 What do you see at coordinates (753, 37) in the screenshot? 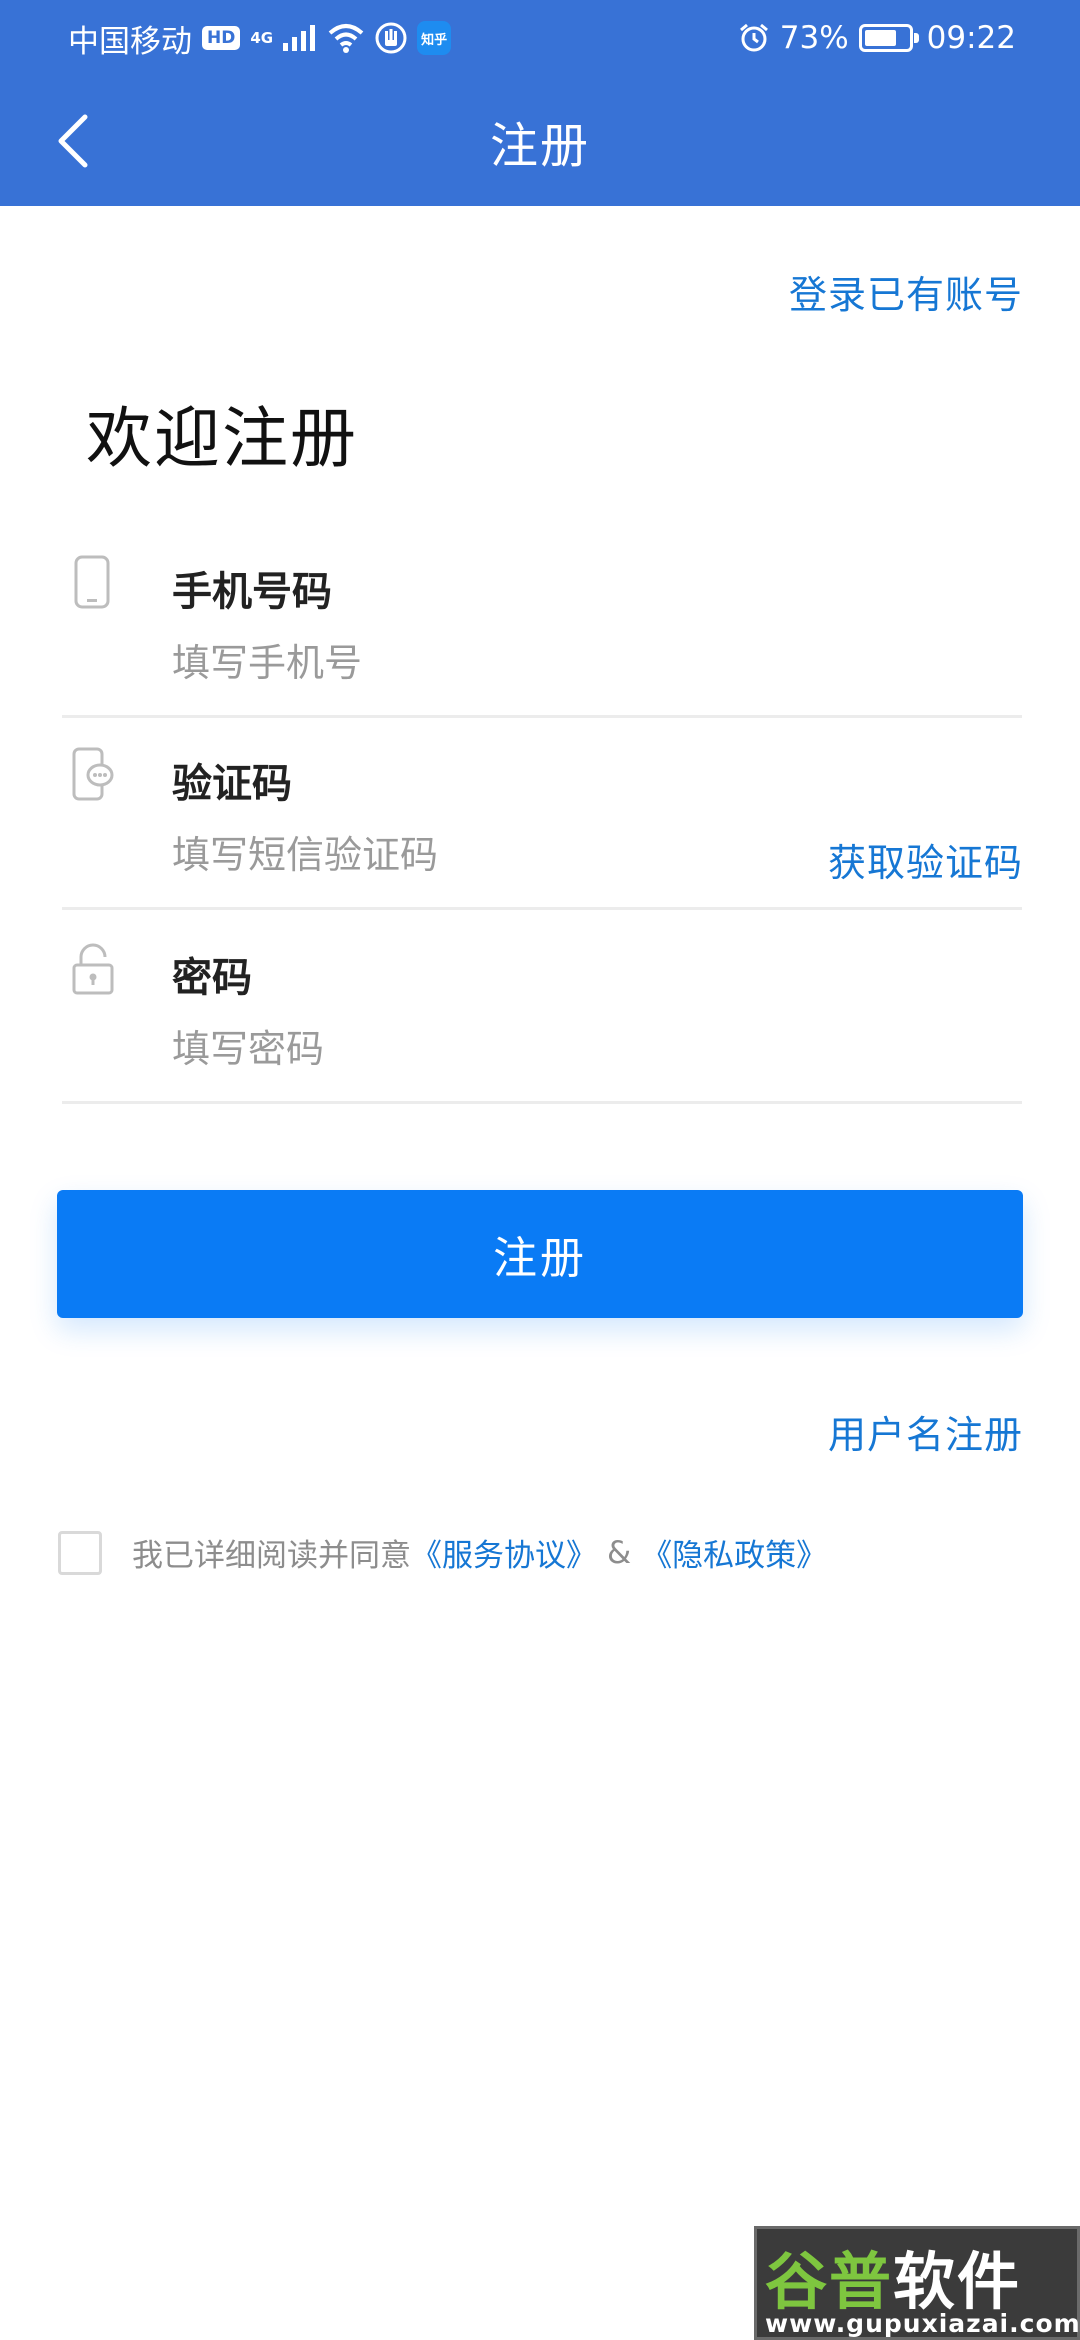
I see `alarm-icon` at bounding box center [753, 37].